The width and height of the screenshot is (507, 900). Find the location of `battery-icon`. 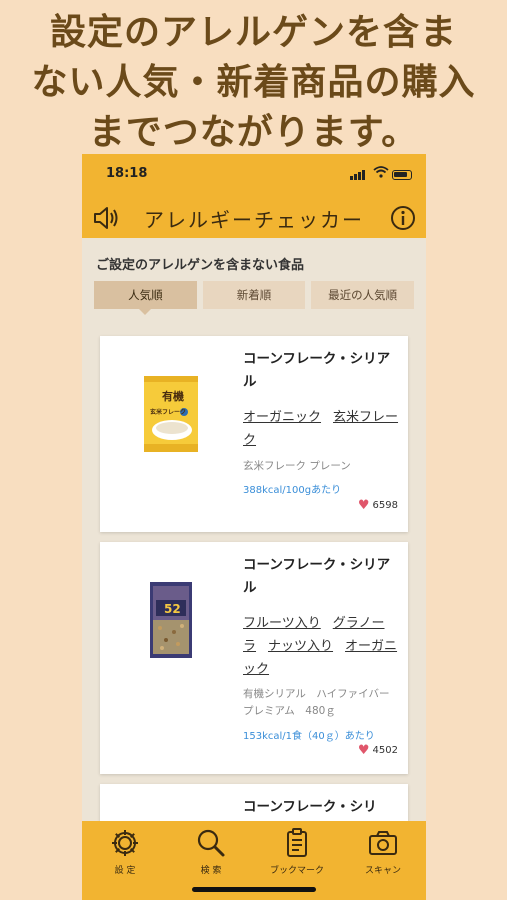

battery-icon is located at coordinates (402, 175).